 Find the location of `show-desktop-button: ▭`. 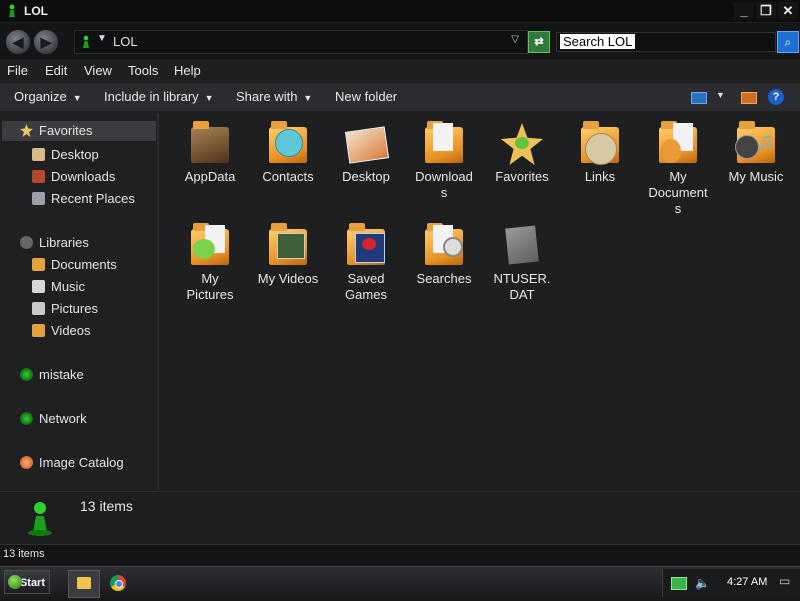

show-desktop-button: ▭ is located at coordinates (784, 581).